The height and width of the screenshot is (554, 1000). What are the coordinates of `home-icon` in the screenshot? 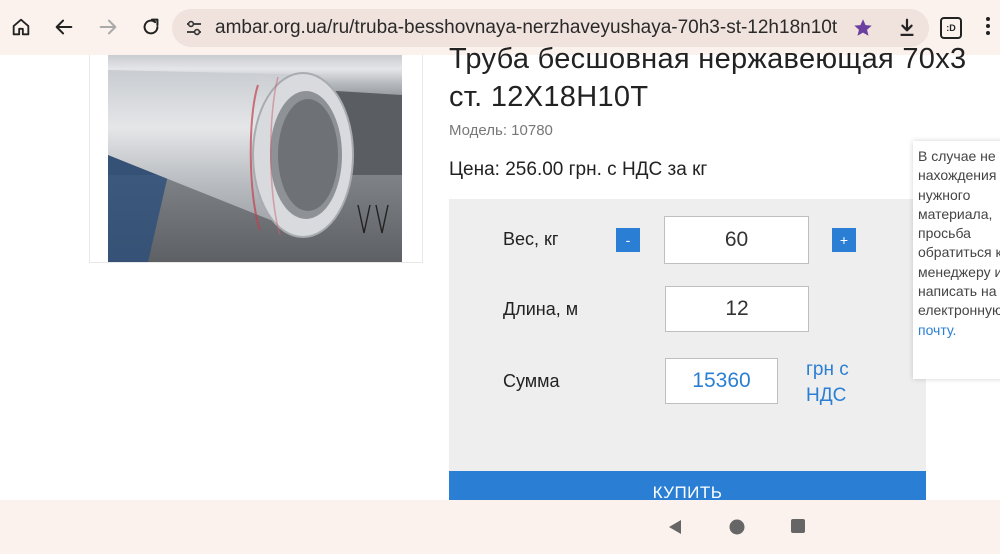 It's located at (21, 27).